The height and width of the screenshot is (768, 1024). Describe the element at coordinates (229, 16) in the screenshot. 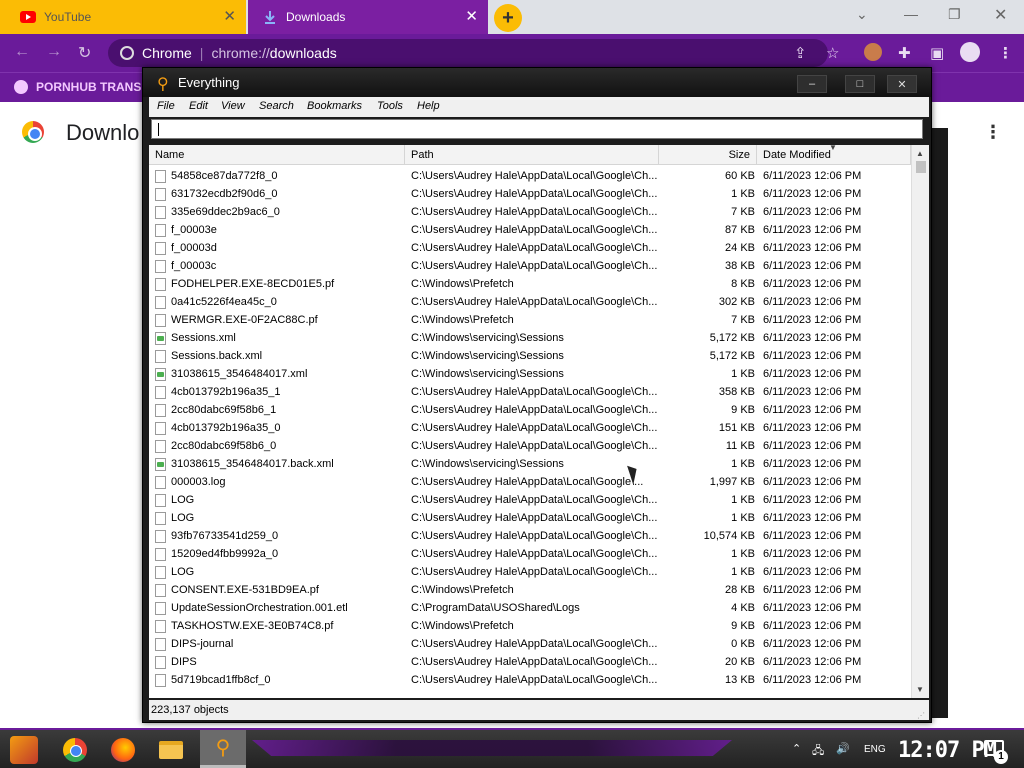

I see `close-tab-youtube-icon: ✕` at that location.